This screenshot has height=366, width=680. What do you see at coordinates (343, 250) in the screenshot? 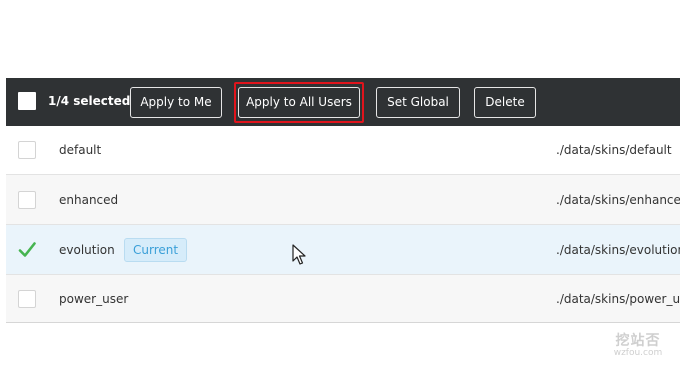
I see `table-row-selected: evolution Current ./data/skins/evolution` at bounding box center [343, 250].